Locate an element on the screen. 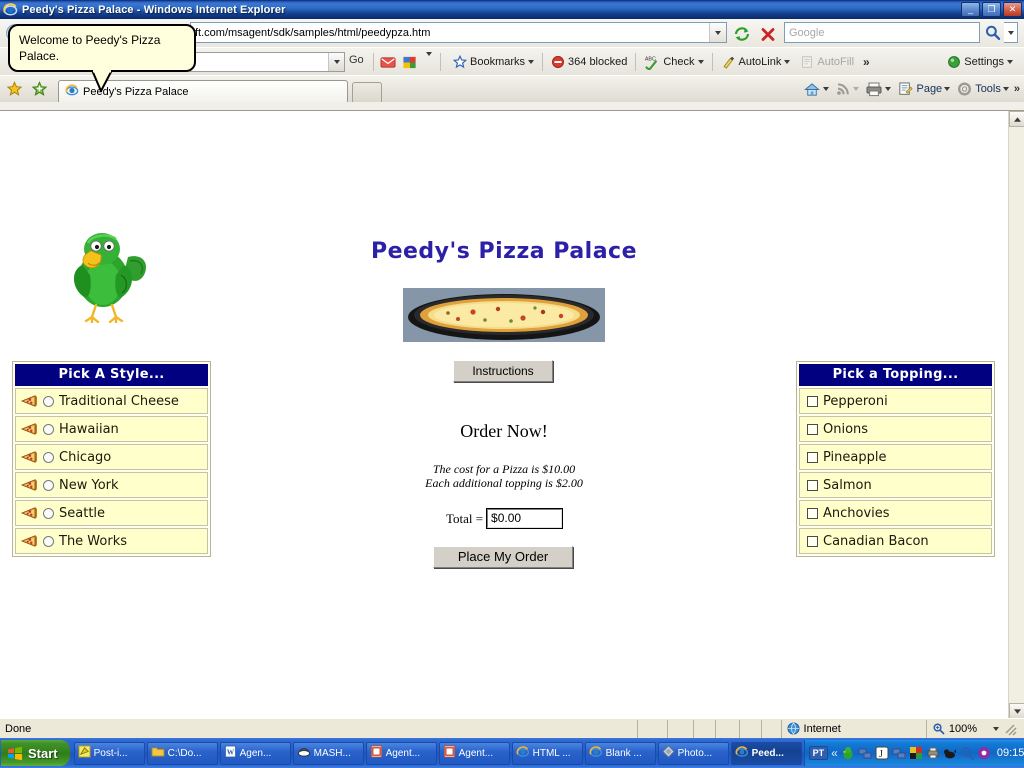 This screenshot has width=1024, height=768. style-option-row: Traditional Cheese is located at coordinates (111, 401).